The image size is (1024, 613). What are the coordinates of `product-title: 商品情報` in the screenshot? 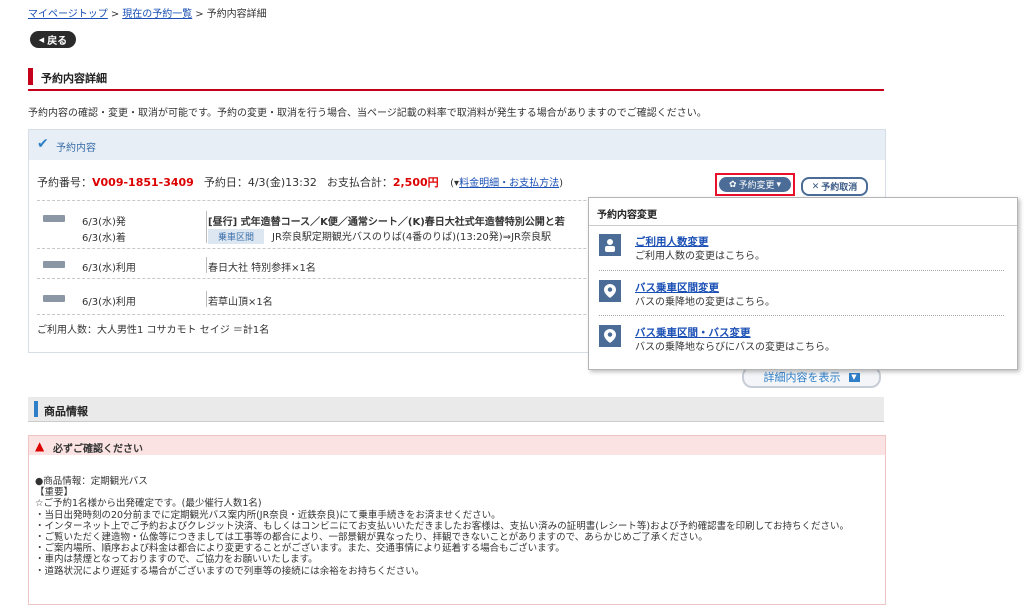 It's located at (66, 411).